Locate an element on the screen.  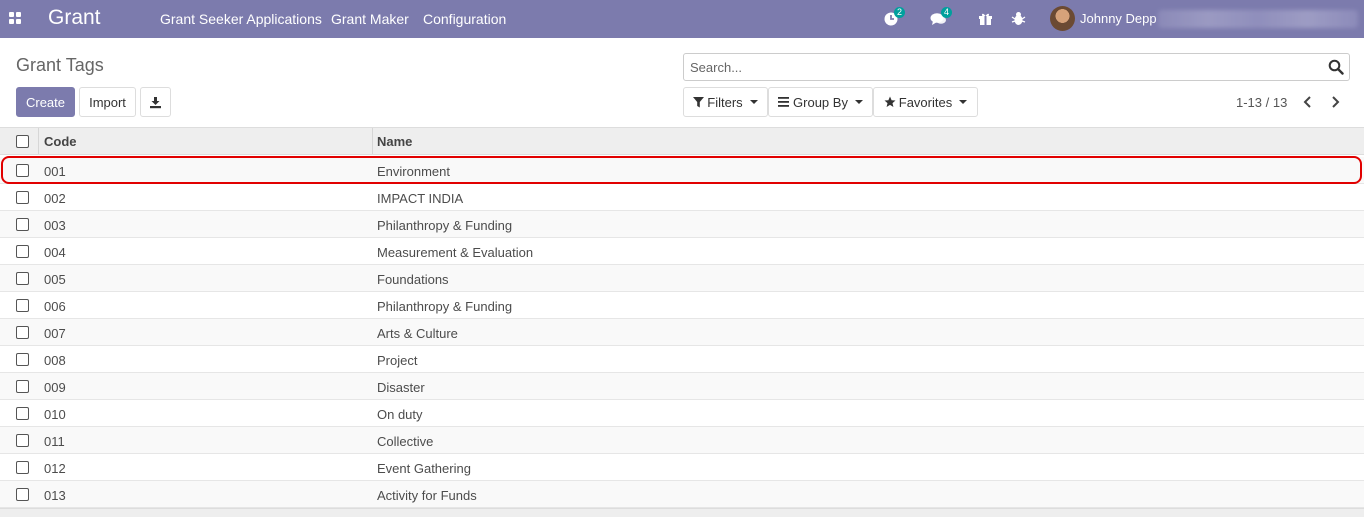
table-row: 013 Activity for Funds is located at coordinates (682, 494).